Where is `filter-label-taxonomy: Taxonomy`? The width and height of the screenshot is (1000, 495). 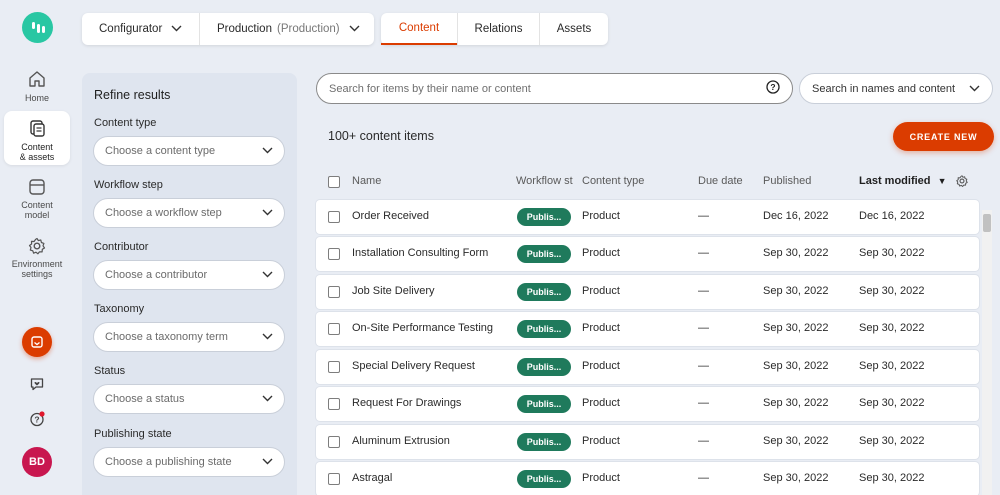
filter-label-taxonomy: Taxonomy is located at coordinates (119, 309).